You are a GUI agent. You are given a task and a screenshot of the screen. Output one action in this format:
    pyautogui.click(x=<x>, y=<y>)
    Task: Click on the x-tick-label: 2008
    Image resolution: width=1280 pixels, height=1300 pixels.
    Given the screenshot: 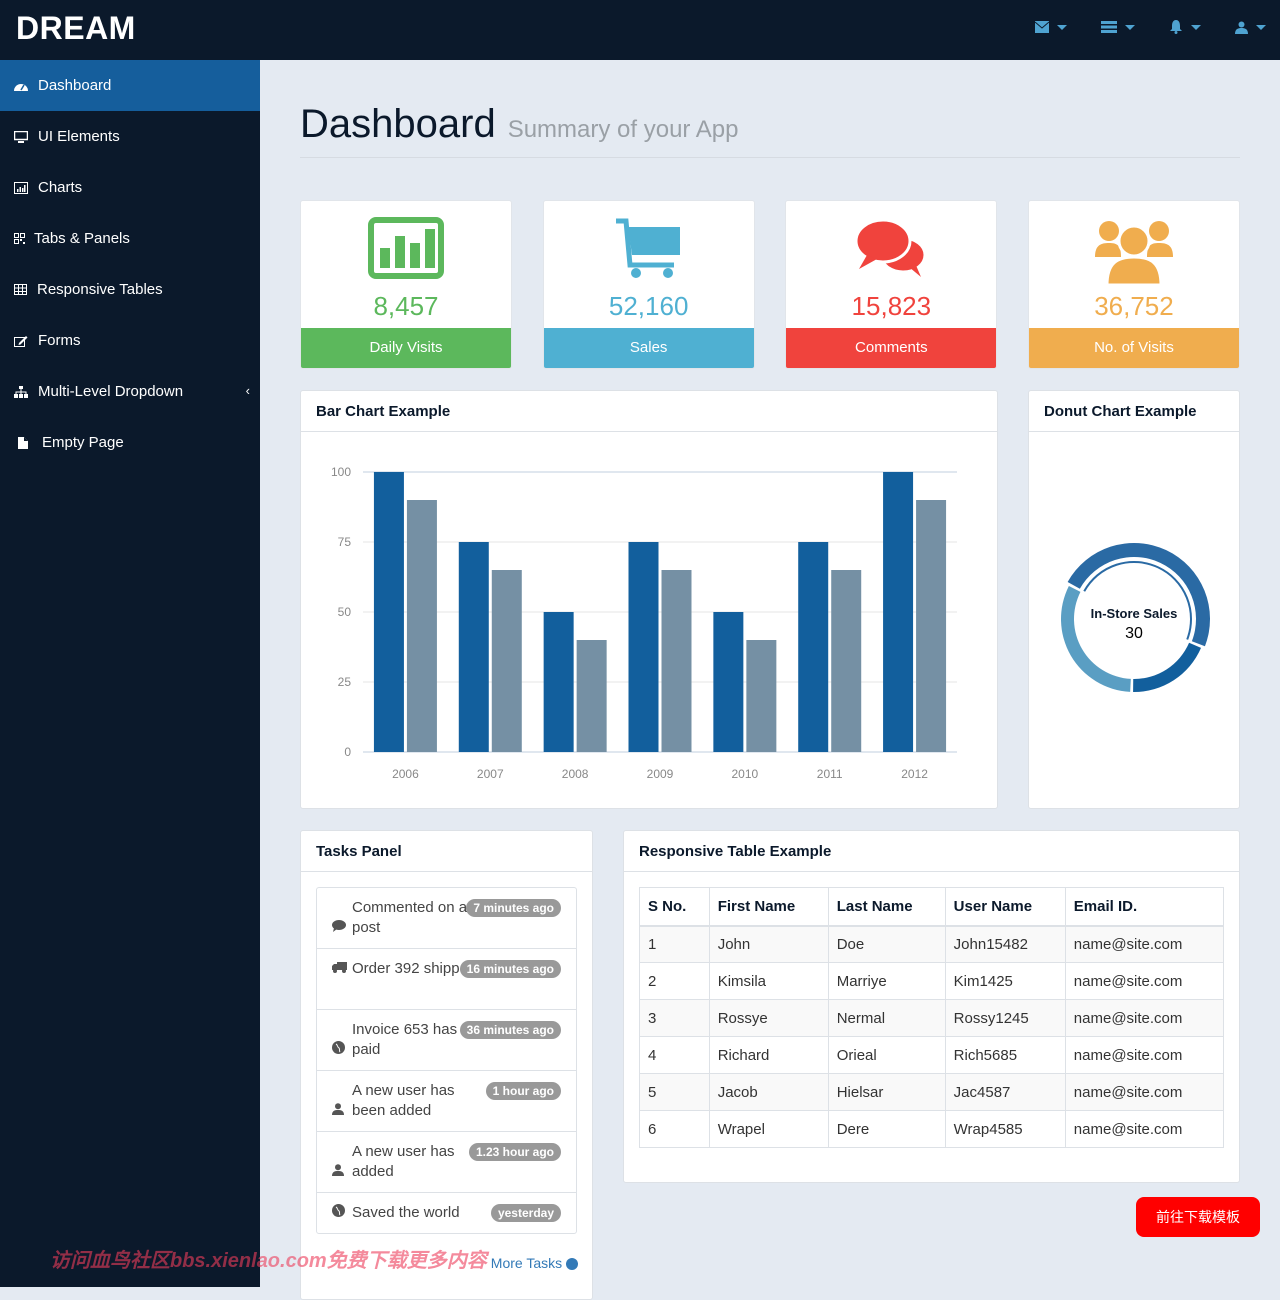 What is the action you would take?
    pyautogui.click(x=575, y=774)
    